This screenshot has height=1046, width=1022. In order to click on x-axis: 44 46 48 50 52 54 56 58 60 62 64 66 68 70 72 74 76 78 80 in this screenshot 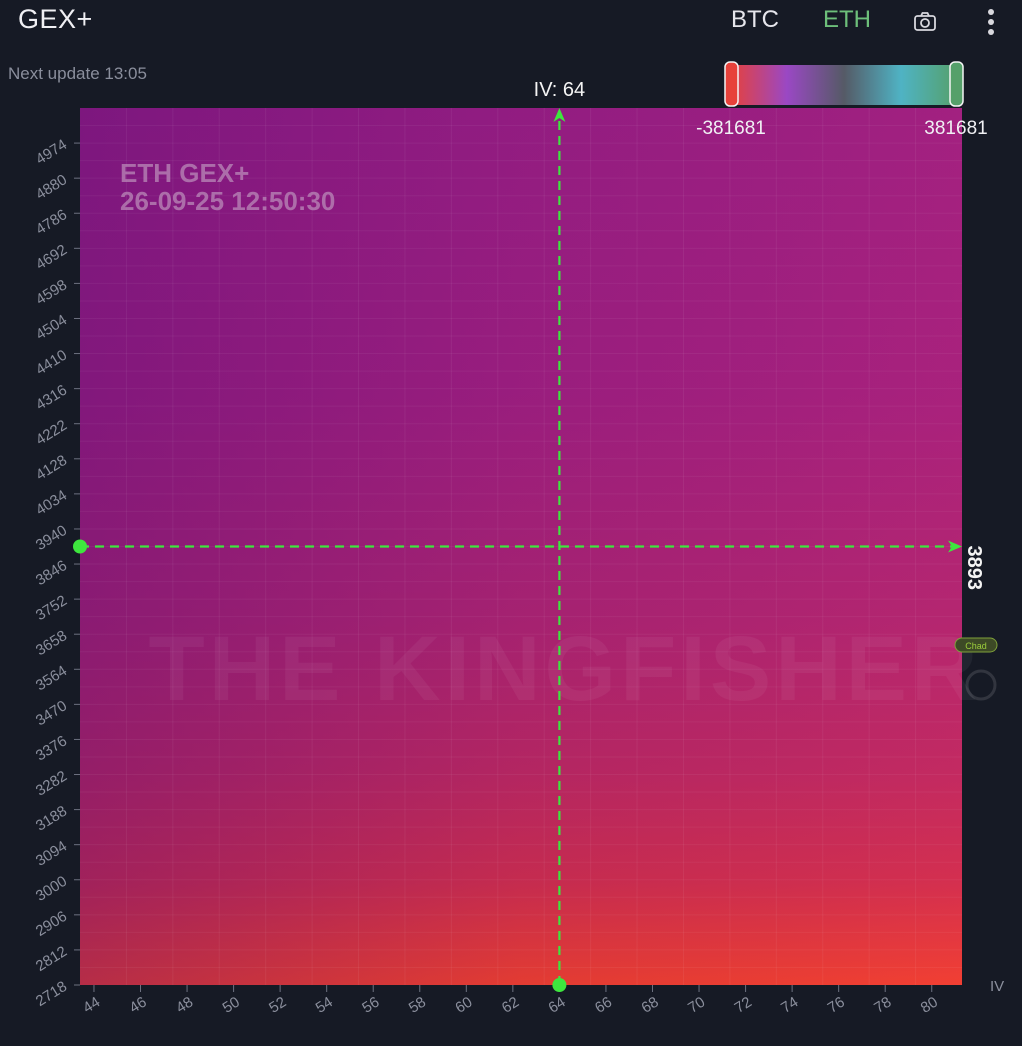, I will do `click(510, 1001)`.